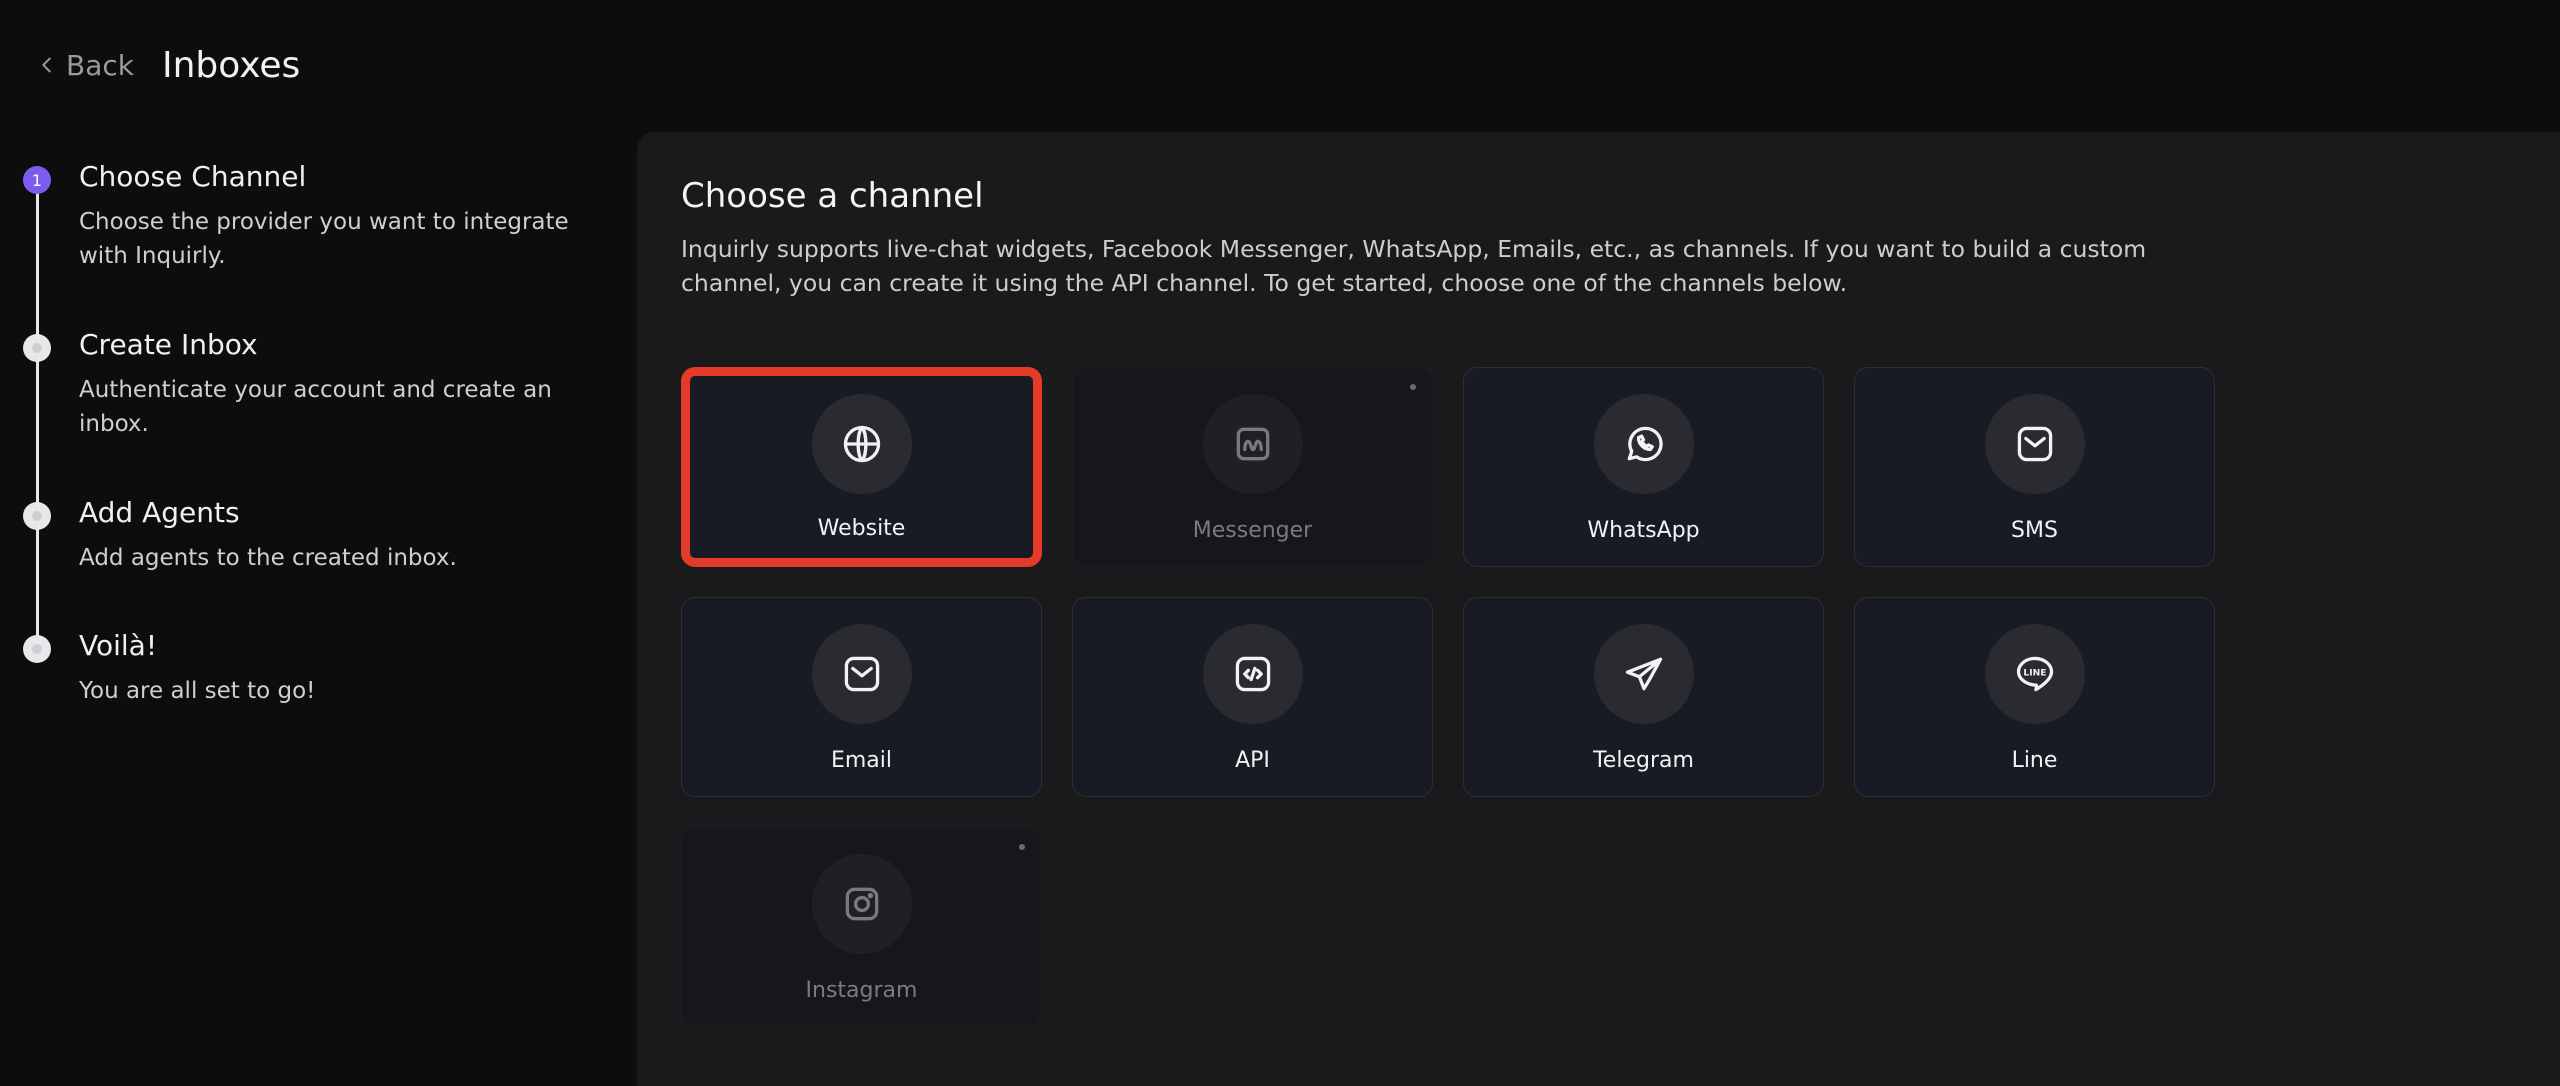 The image size is (2560, 1086). I want to click on channel-label: API, so click(1252, 760).